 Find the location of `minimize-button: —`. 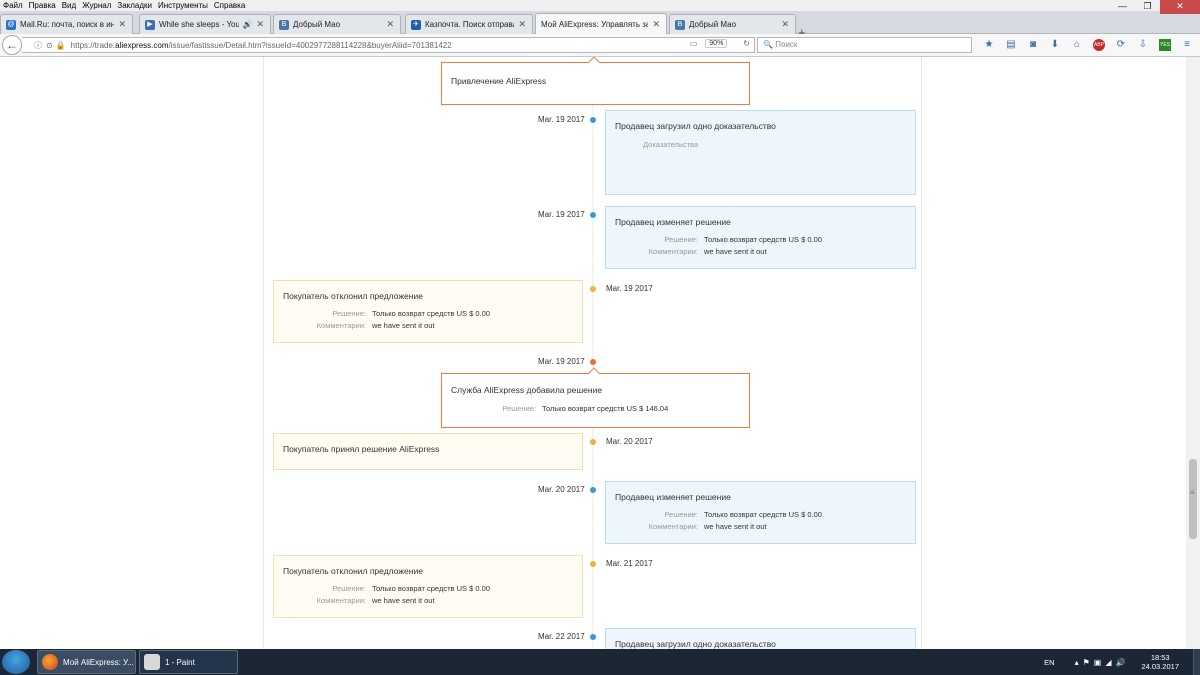

minimize-button: — is located at coordinates (1122, 7).